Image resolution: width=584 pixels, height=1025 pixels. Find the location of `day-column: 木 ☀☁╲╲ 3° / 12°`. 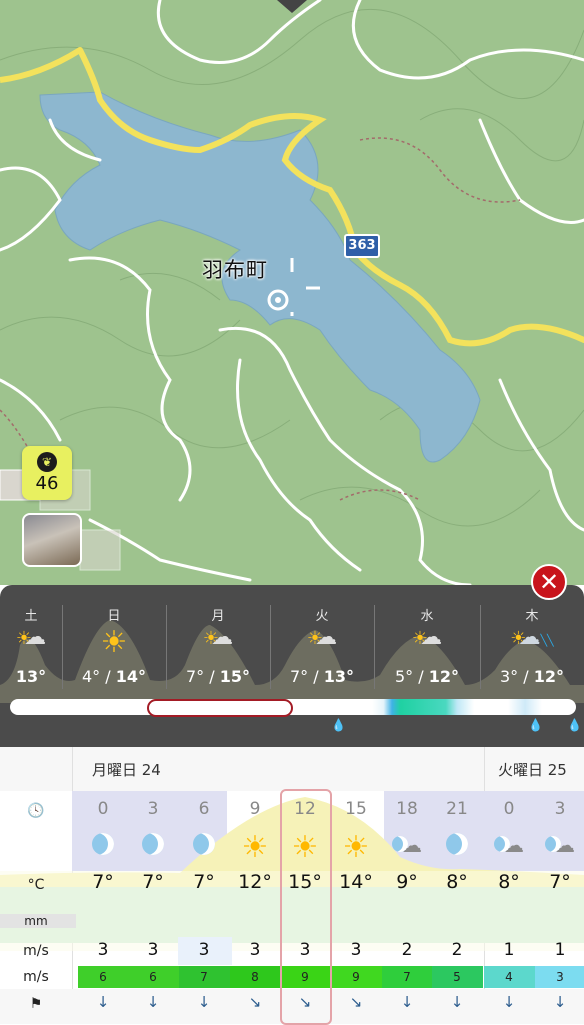

day-column: 木 ☀☁╲╲ 3° / 12° is located at coordinates (532, 644).